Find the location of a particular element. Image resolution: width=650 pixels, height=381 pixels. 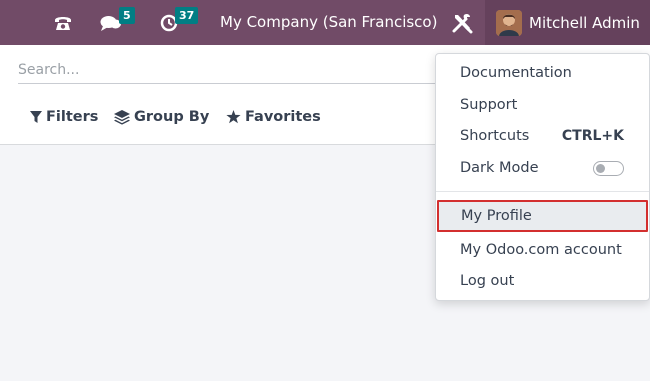

menu-item-label: Log out is located at coordinates (487, 281).